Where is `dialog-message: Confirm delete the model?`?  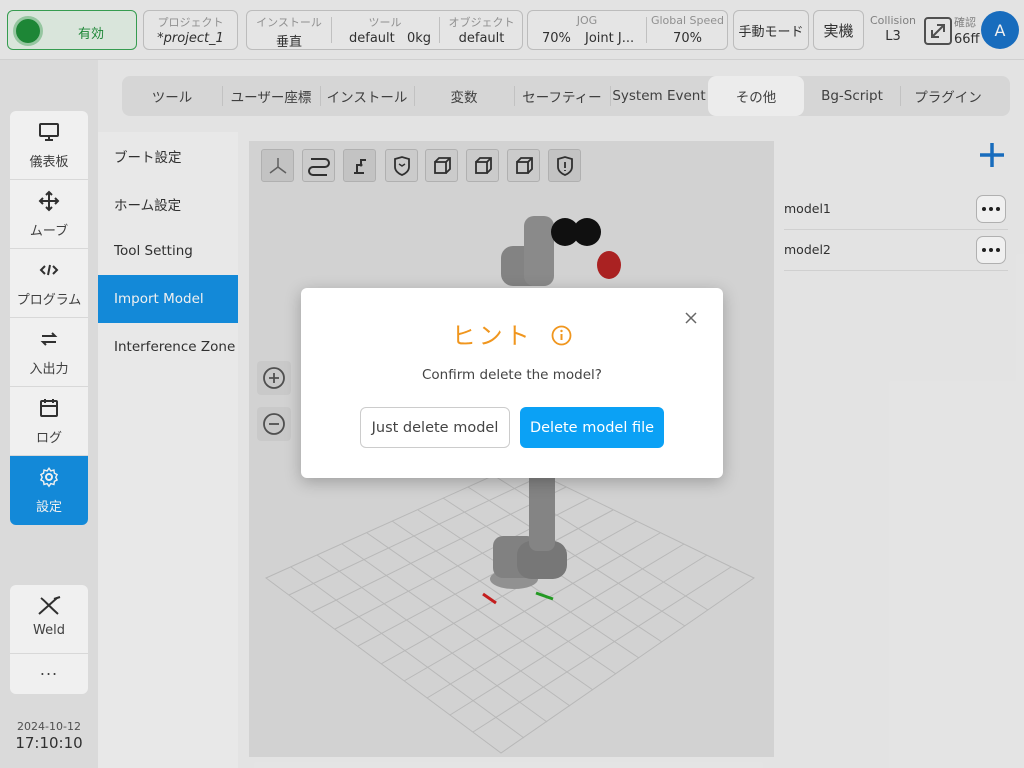 dialog-message: Confirm delete the model? is located at coordinates (512, 375).